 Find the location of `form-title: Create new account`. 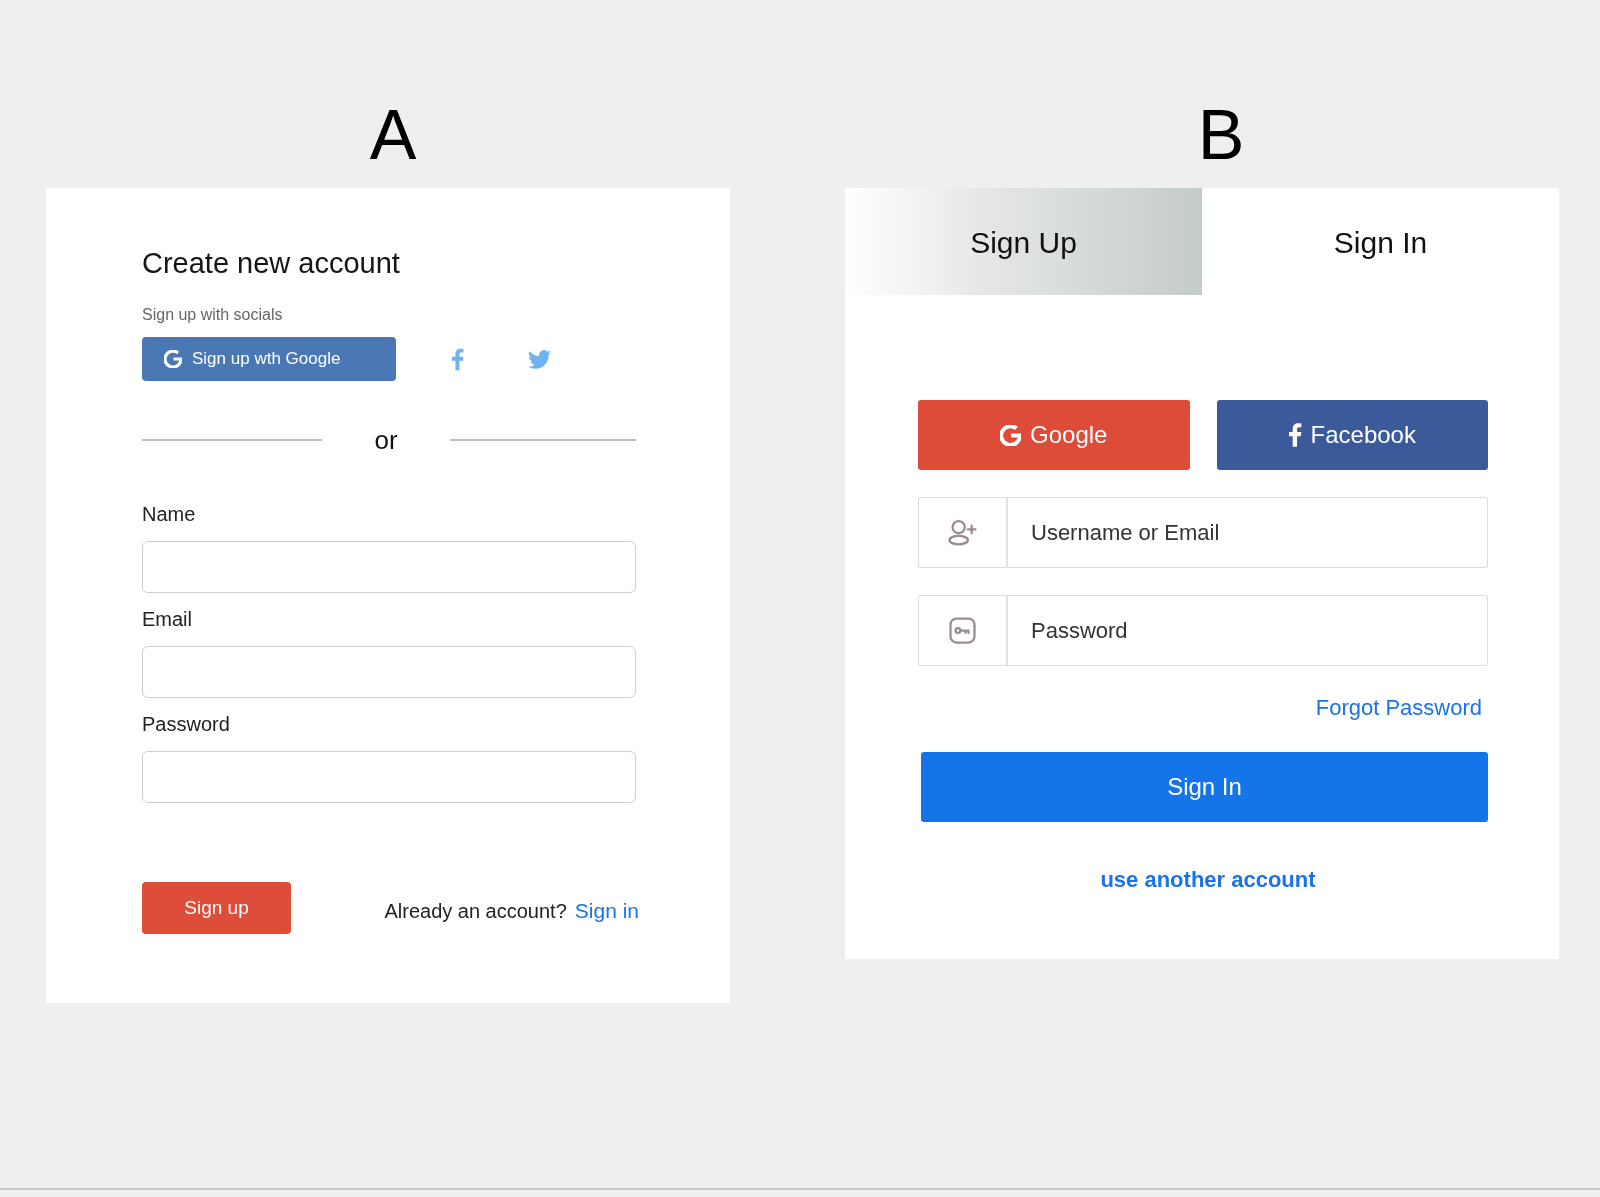

form-title: Create new account is located at coordinates (271, 263).